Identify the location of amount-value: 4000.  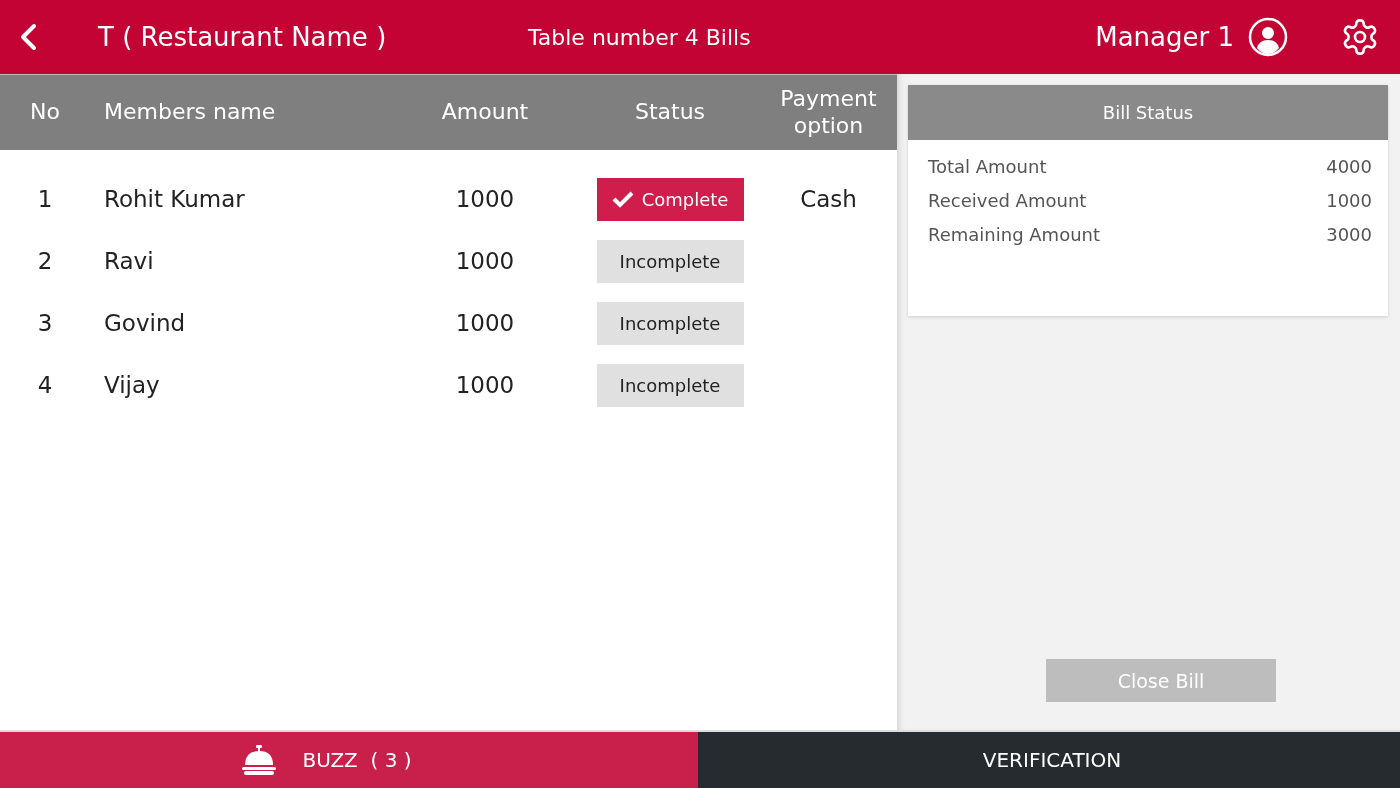
(1349, 166).